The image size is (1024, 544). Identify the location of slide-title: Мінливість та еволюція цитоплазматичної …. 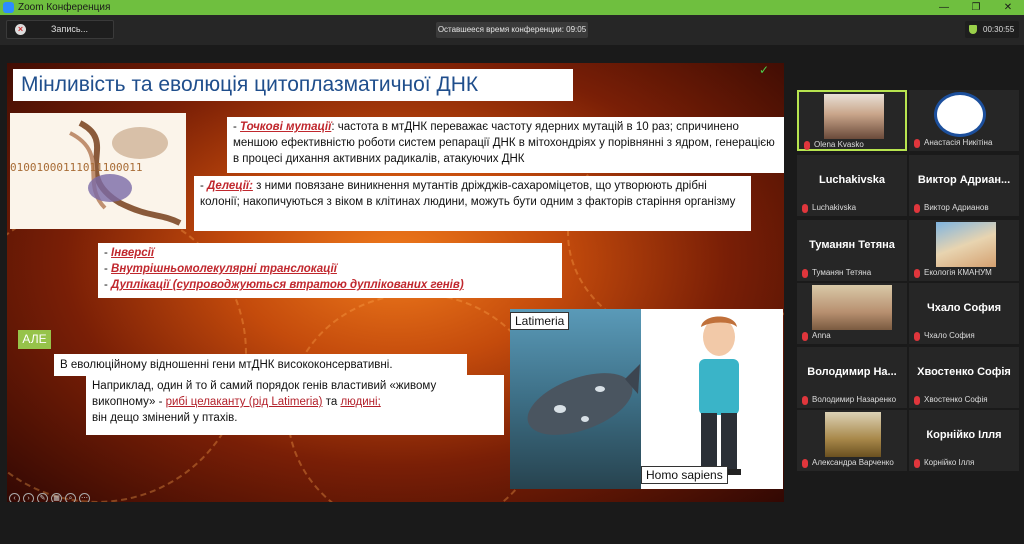
(293, 85).